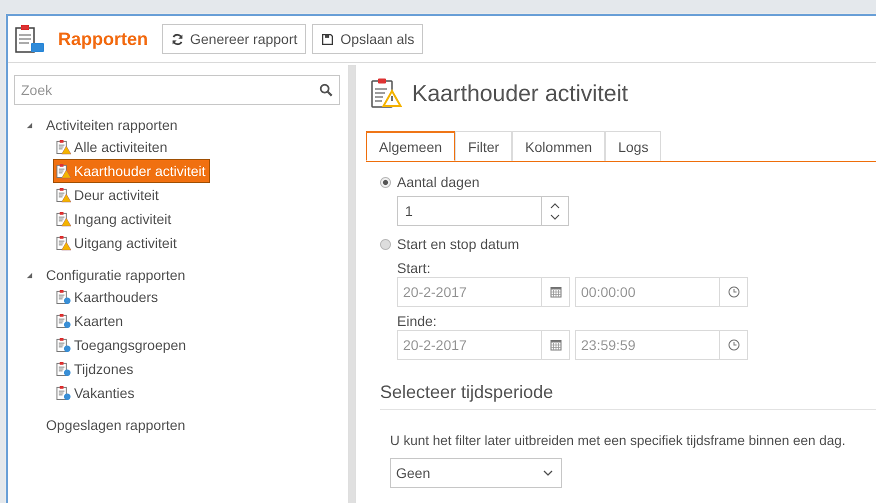 This screenshot has height=503, width=876. What do you see at coordinates (467, 392) in the screenshot?
I see `section-title: Selecteer tijdsperiode` at bounding box center [467, 392].